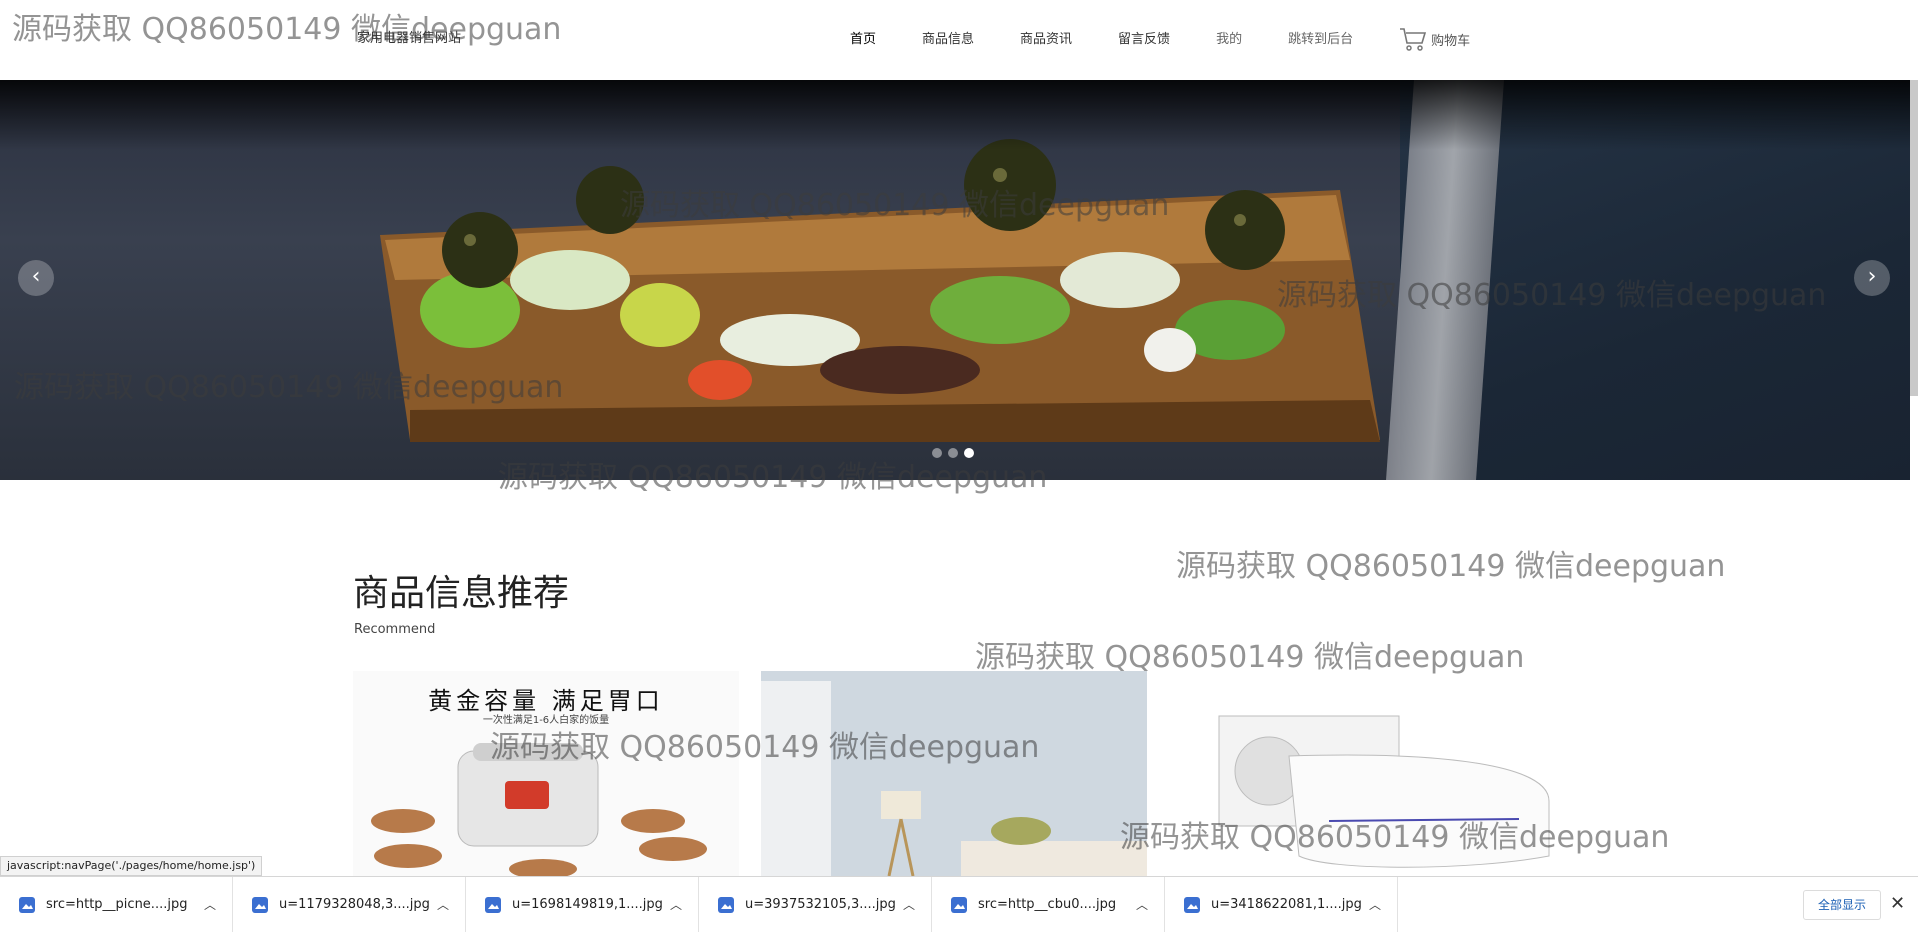 This screenshot has width=1918, height=932. I want to click on nav-admin: 跳转到后台, so click(1320, 37).